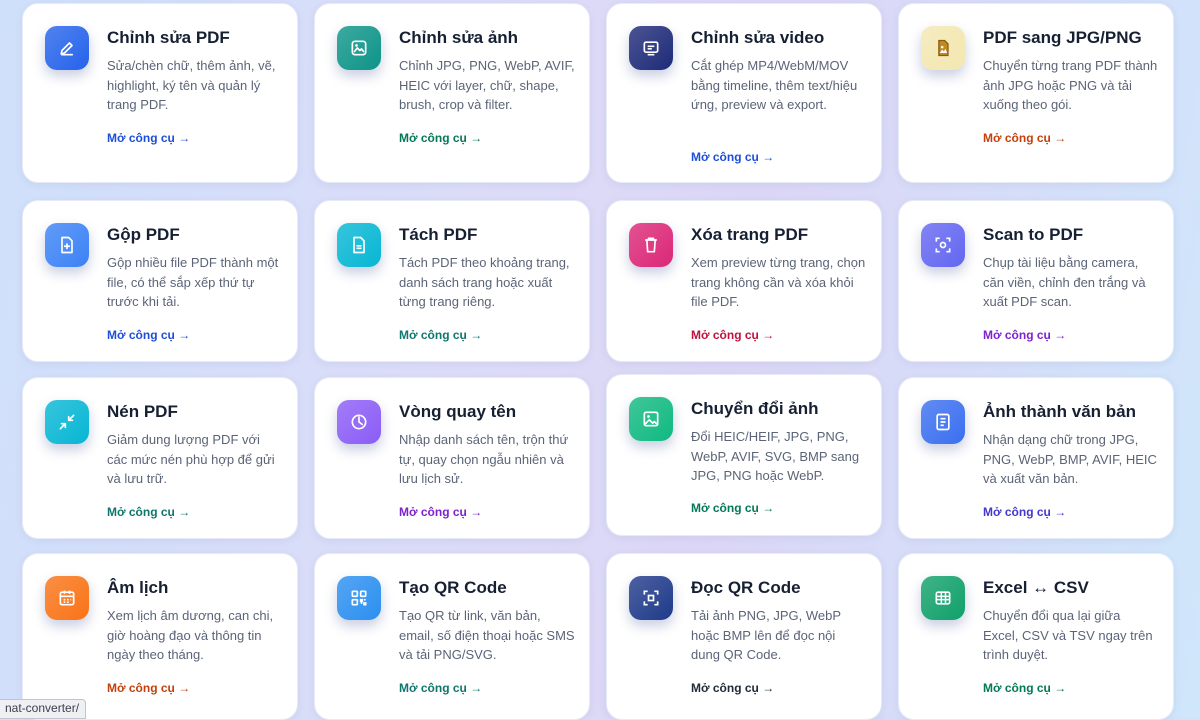  What do you see at coordinates (943, 422) in the screenshot?
I see `text-document-icon` at bounding box center [943, 422].